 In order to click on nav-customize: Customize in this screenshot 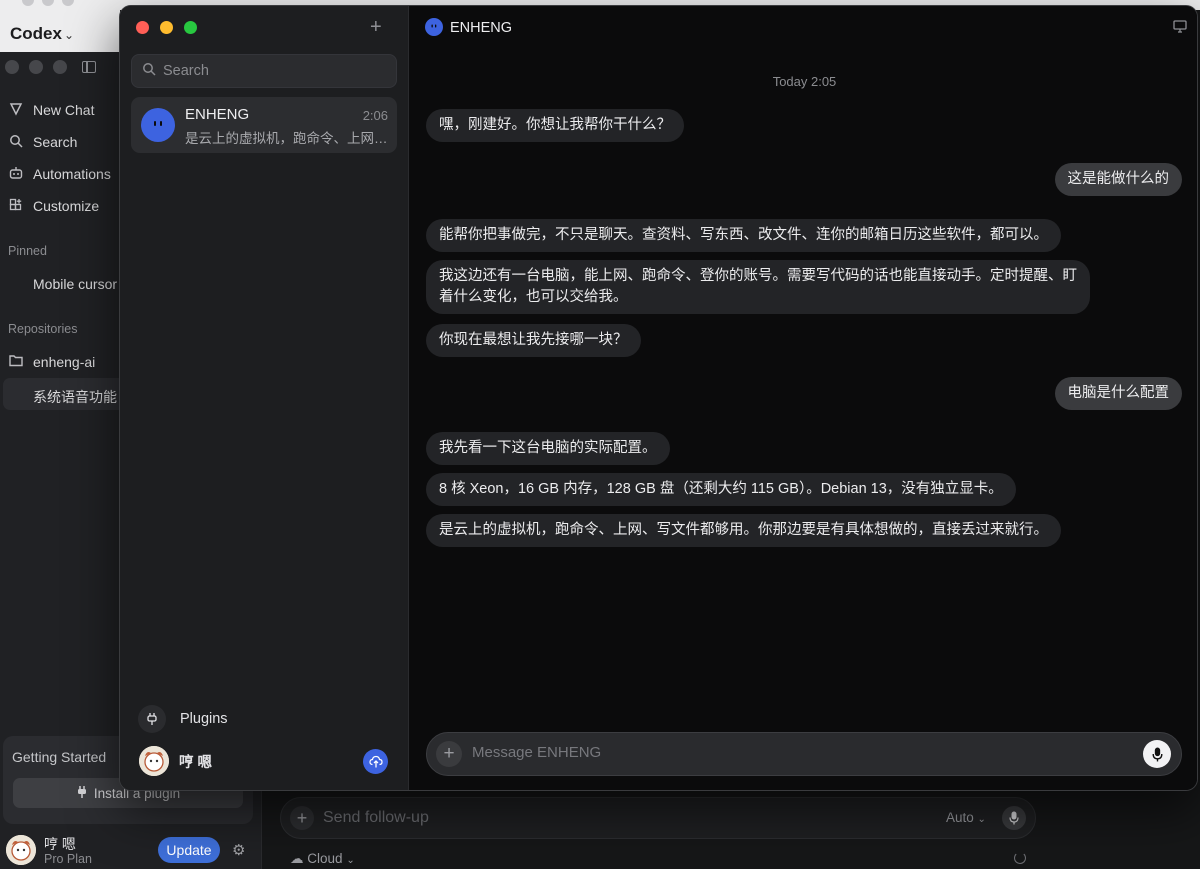, I will do `click(53, 206)`.